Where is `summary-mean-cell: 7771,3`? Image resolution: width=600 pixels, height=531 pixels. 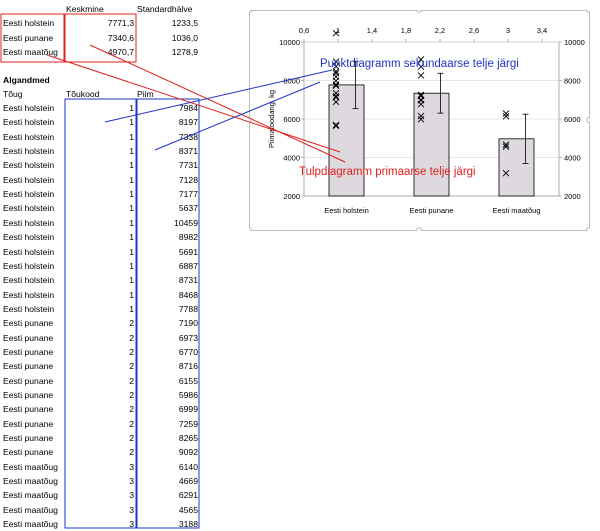 summary-mean-cell: 7771,3 is located at coordinates (100, 23).